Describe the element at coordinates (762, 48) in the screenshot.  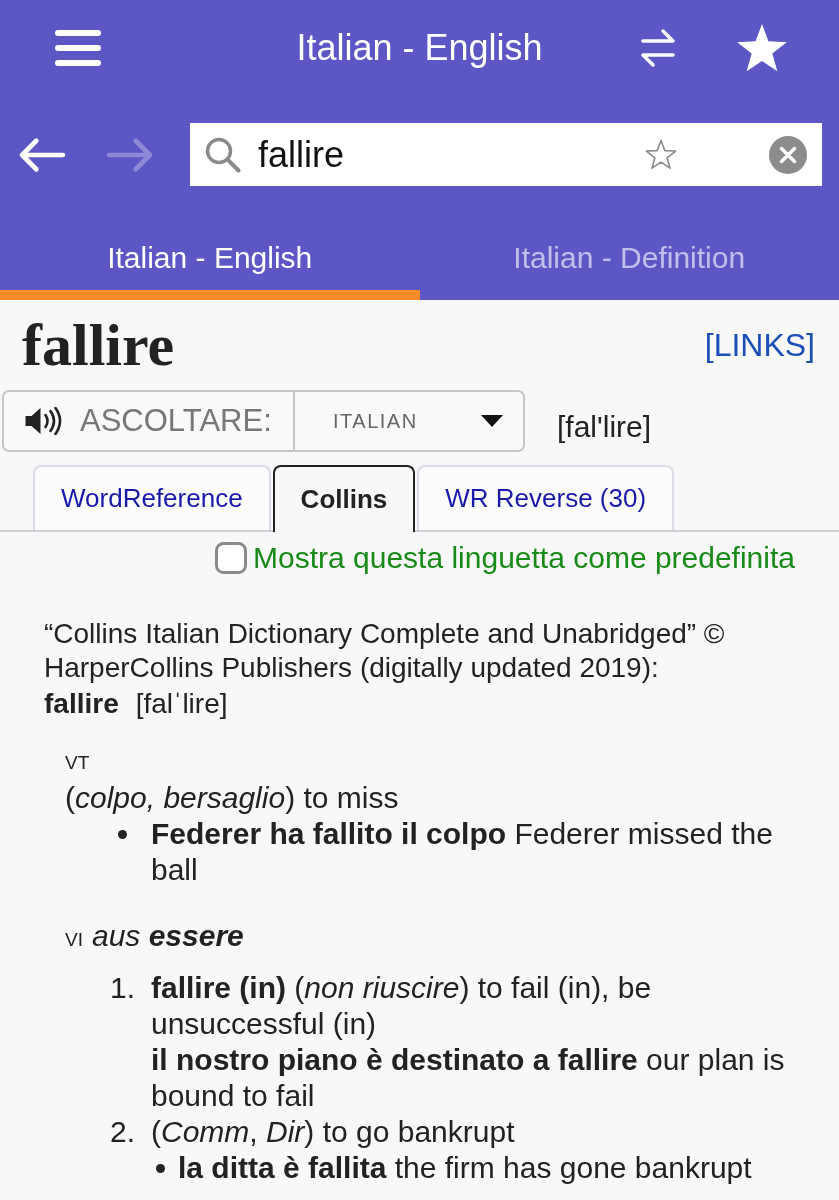
I see `star-icon` at that location.